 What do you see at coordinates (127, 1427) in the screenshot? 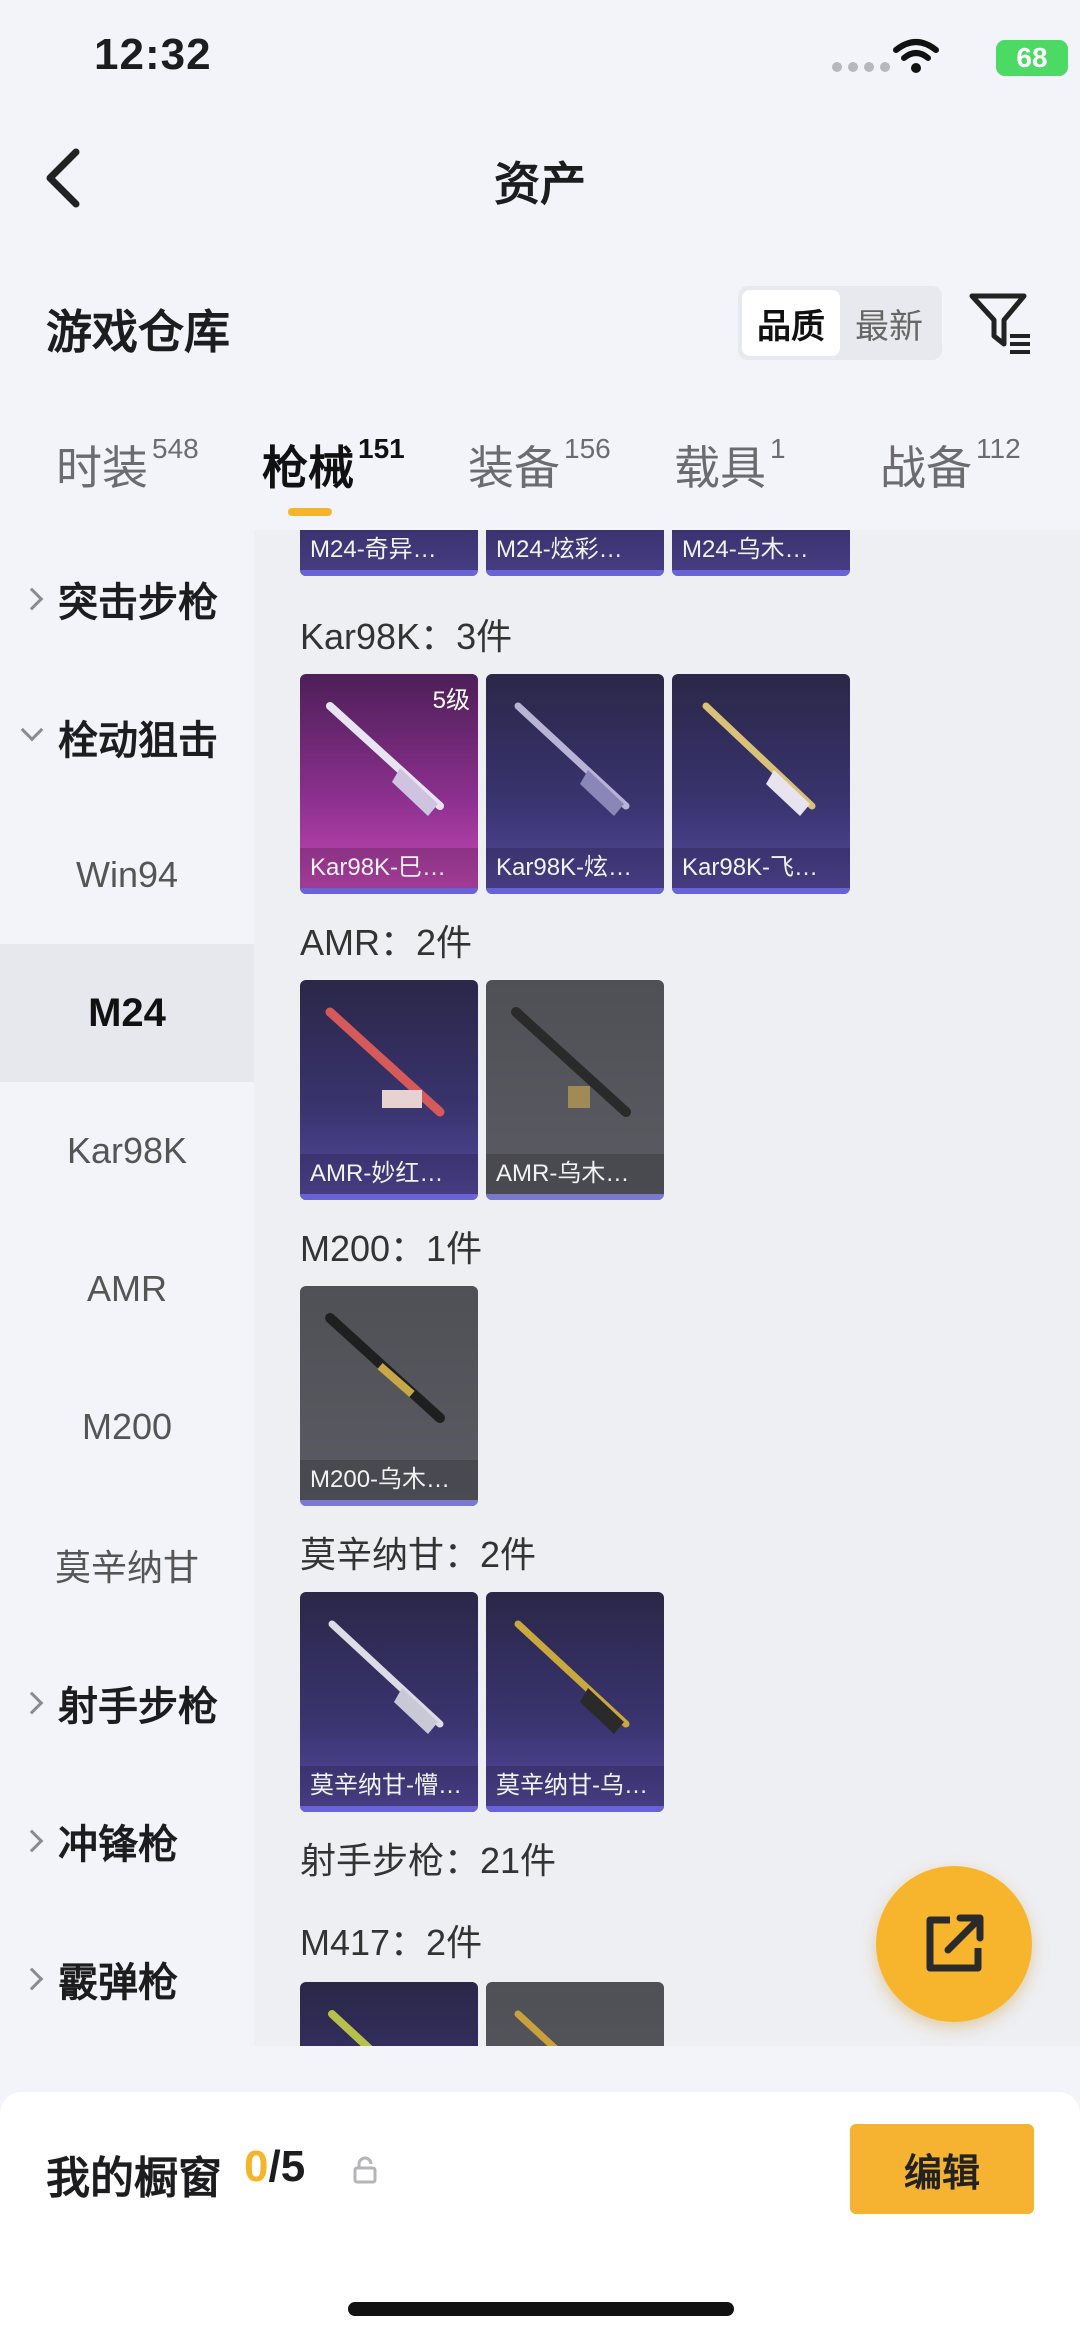
I see `sidebar-item-m200: M200` at bounding box center [127, 1427].